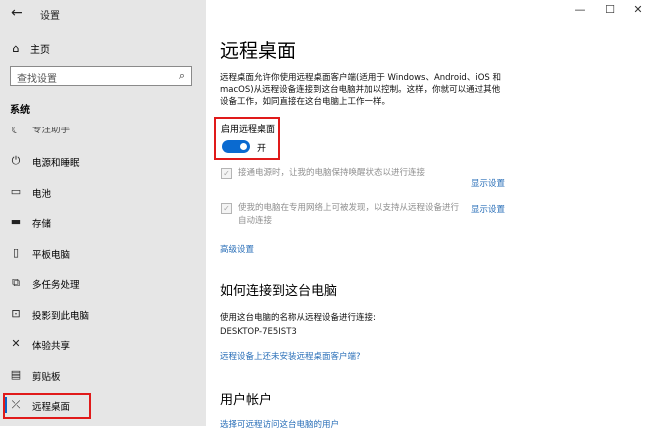 The image size is (650, 430). I want to click on multitasking-icon: ⧉, so click(16, 282).